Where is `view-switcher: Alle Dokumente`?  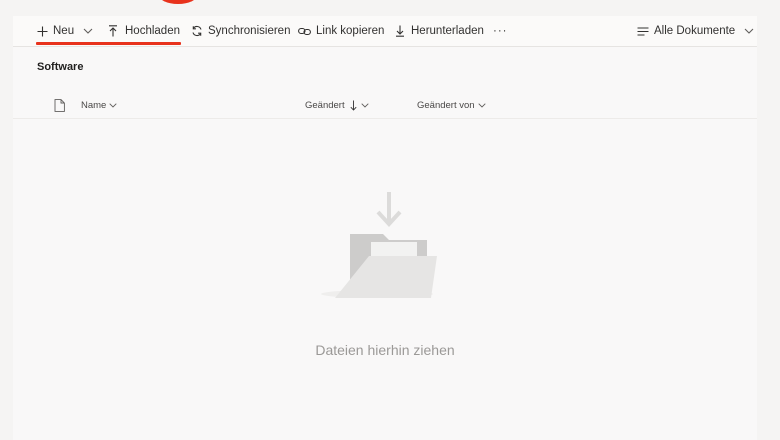 view-switcher: Alle Dokumente is located at coordinates (695, 31).